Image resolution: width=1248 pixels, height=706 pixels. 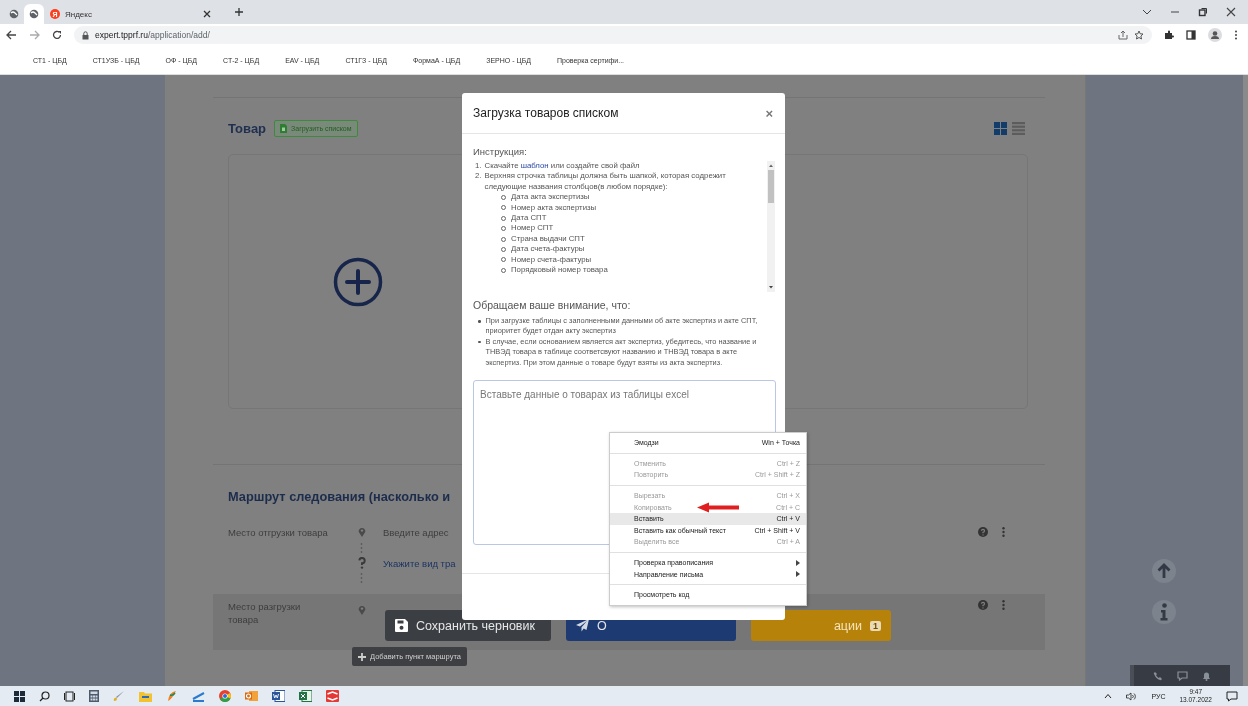 I want to click on url-text: expert.tpprf.ru/application/add/, so click(x=152, y=35).